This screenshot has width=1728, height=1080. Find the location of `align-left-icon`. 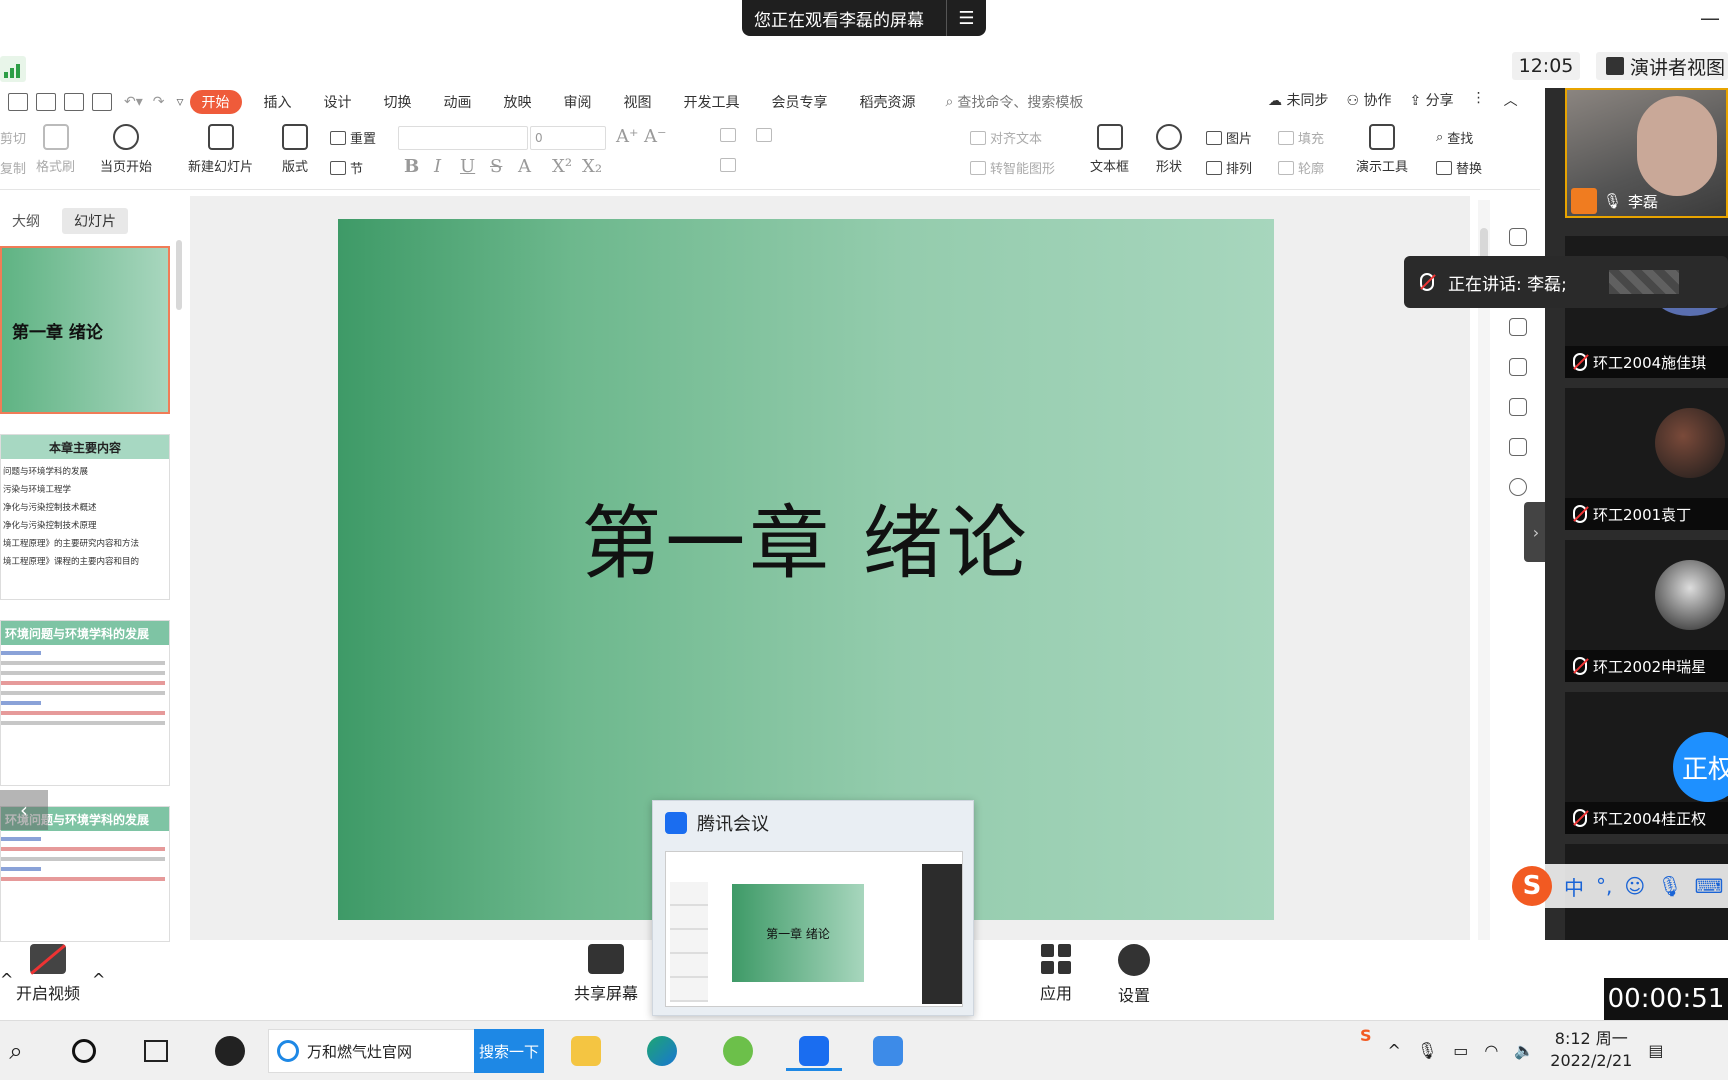

align-left-icon is located at coordinates (728, 165).